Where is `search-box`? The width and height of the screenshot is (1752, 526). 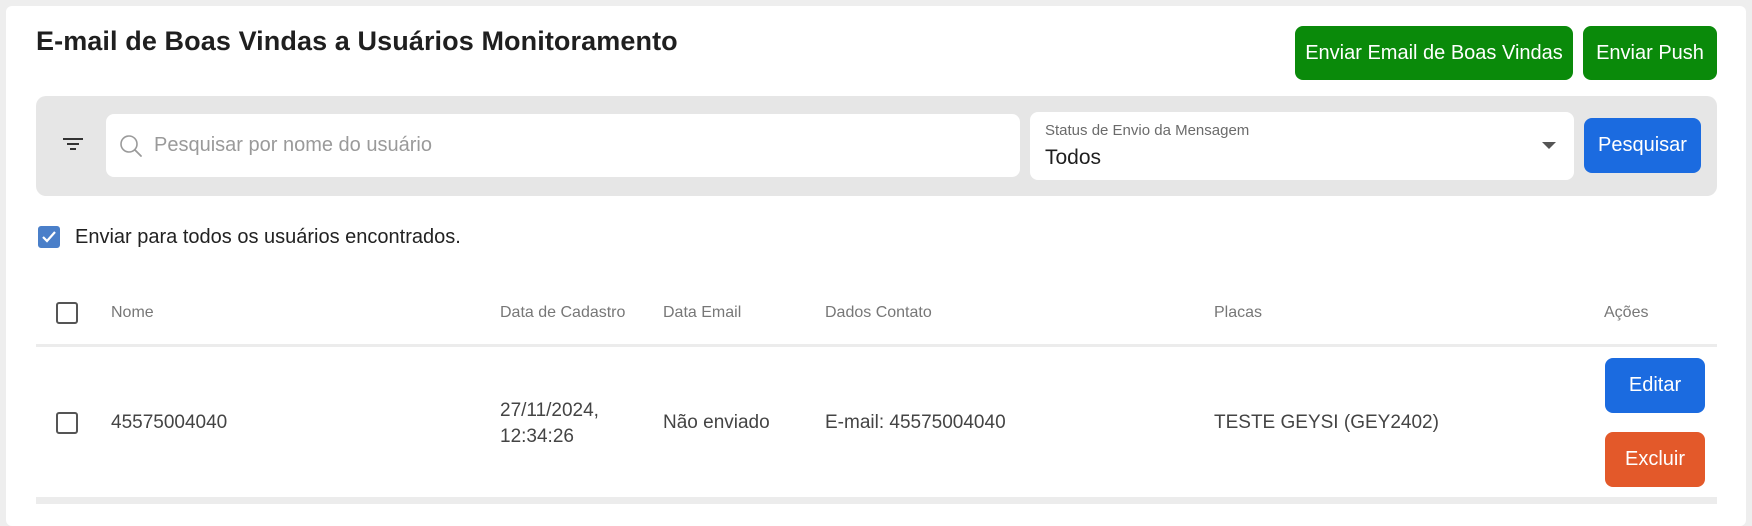 search-box is located at coordinates (563, 145).